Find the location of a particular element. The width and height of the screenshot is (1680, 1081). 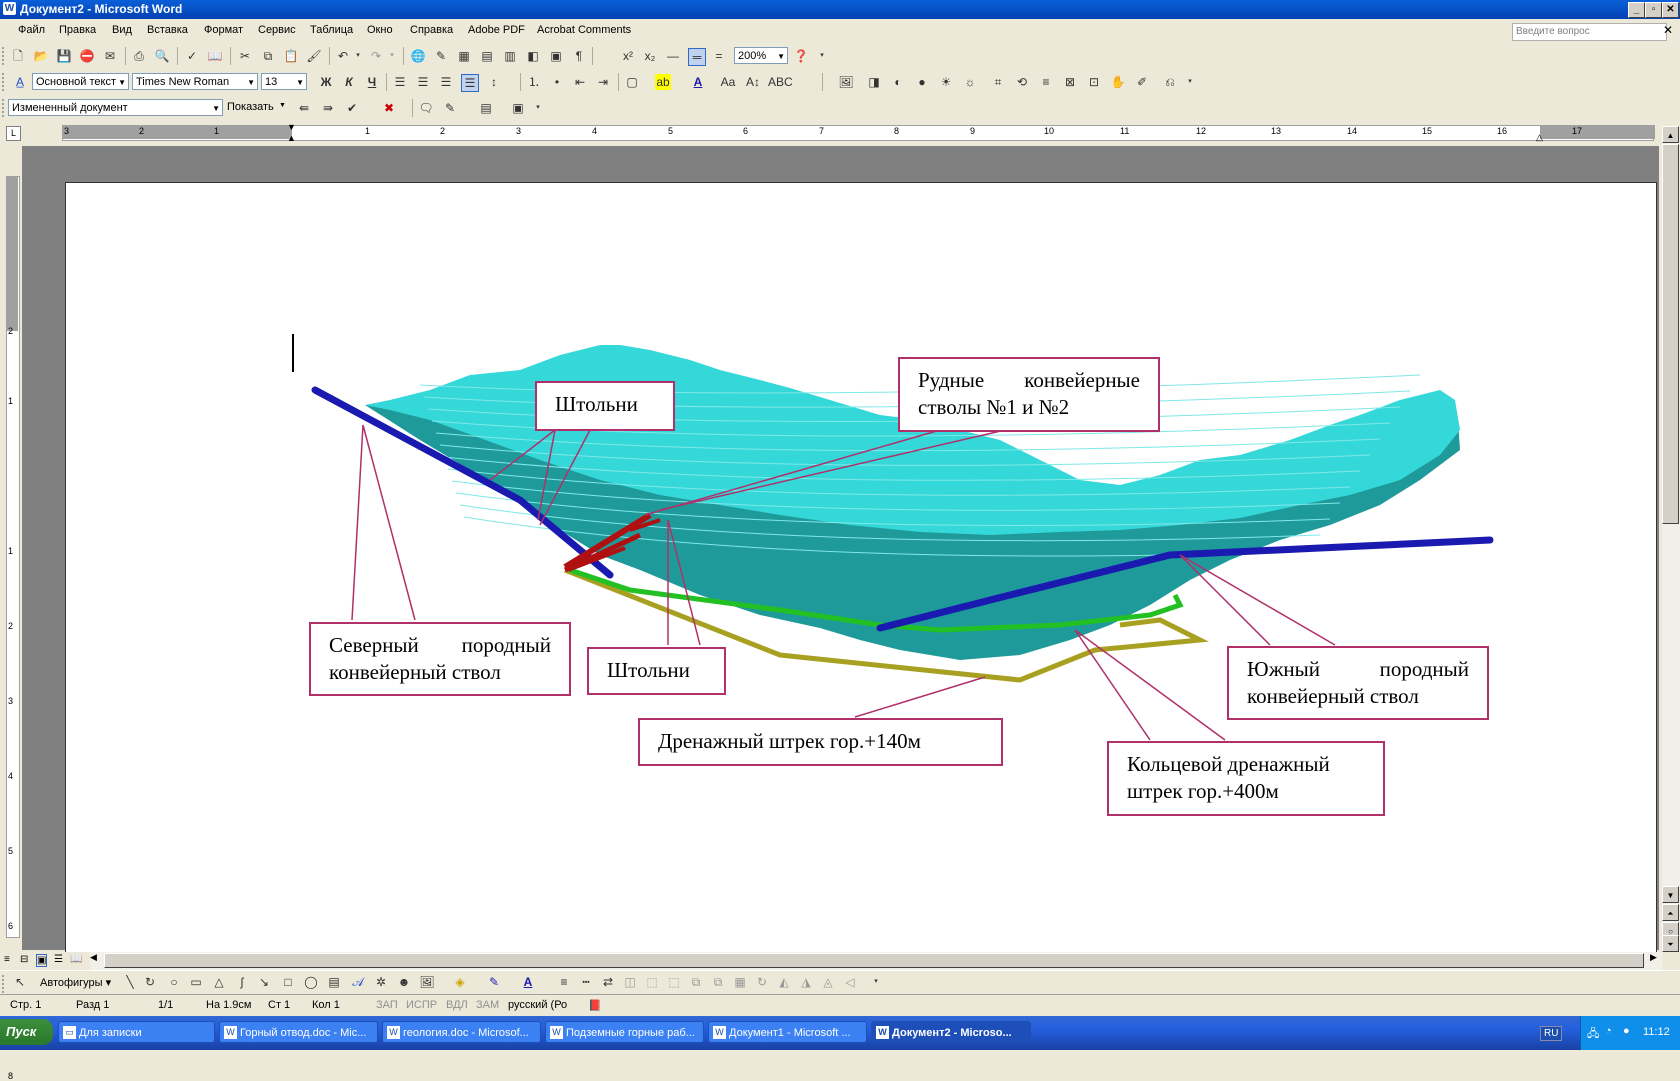

label-drainage-140: Дренажный штрек гор.+140м is located at coordinates (820, 742).